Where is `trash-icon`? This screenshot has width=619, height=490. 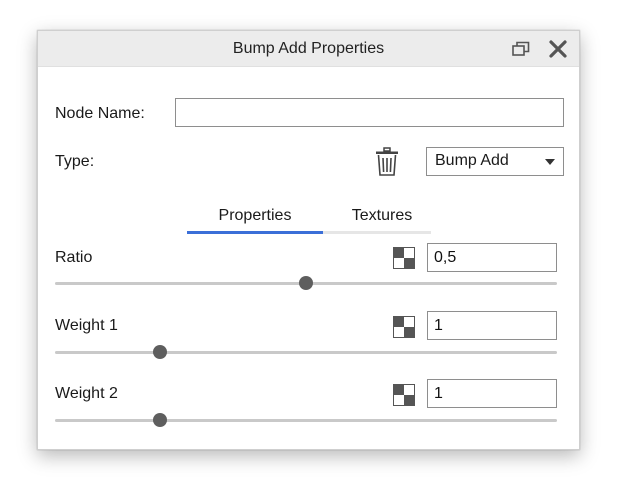
trash-icon is located at coordinates (387, 162).